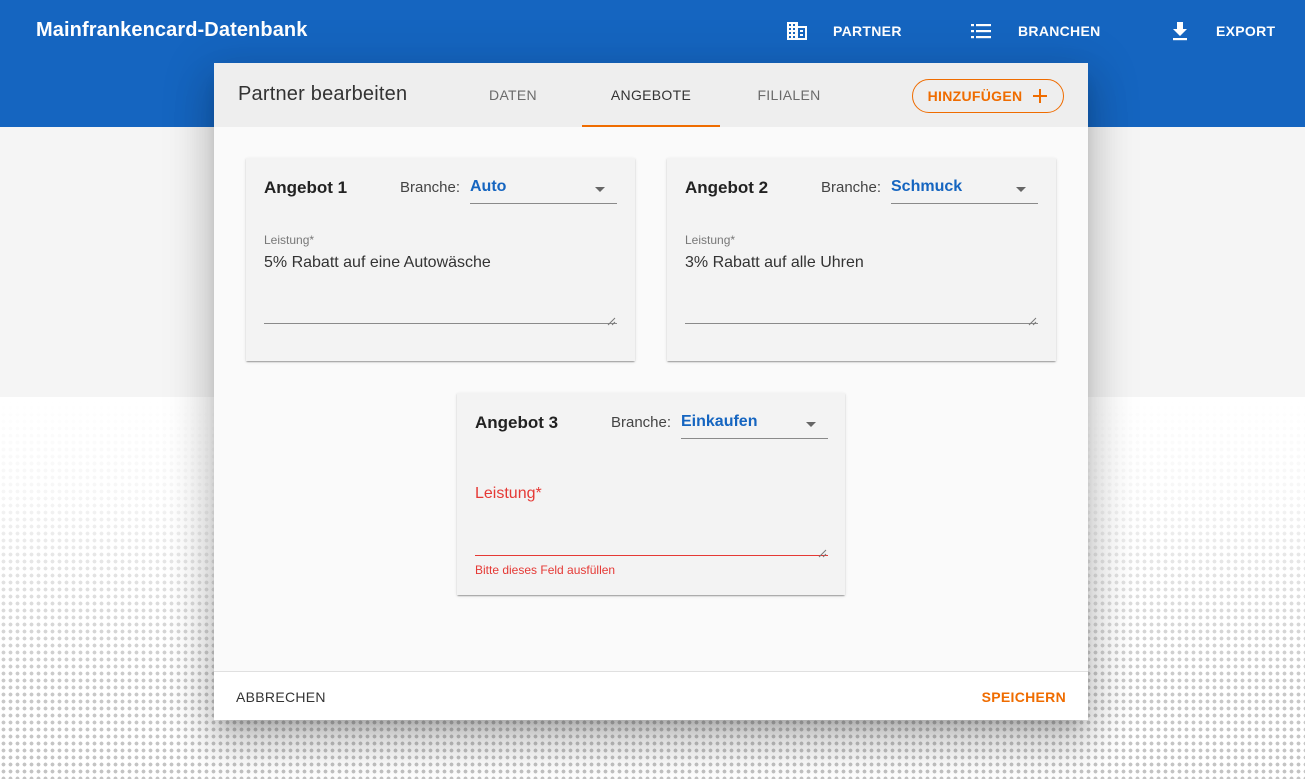 This screenshot has width=1305, height=779. Describe the element at coordinates (1059, 31) in the screenshot. I see `nav-branchen-label: BRANCHEN` at that location.